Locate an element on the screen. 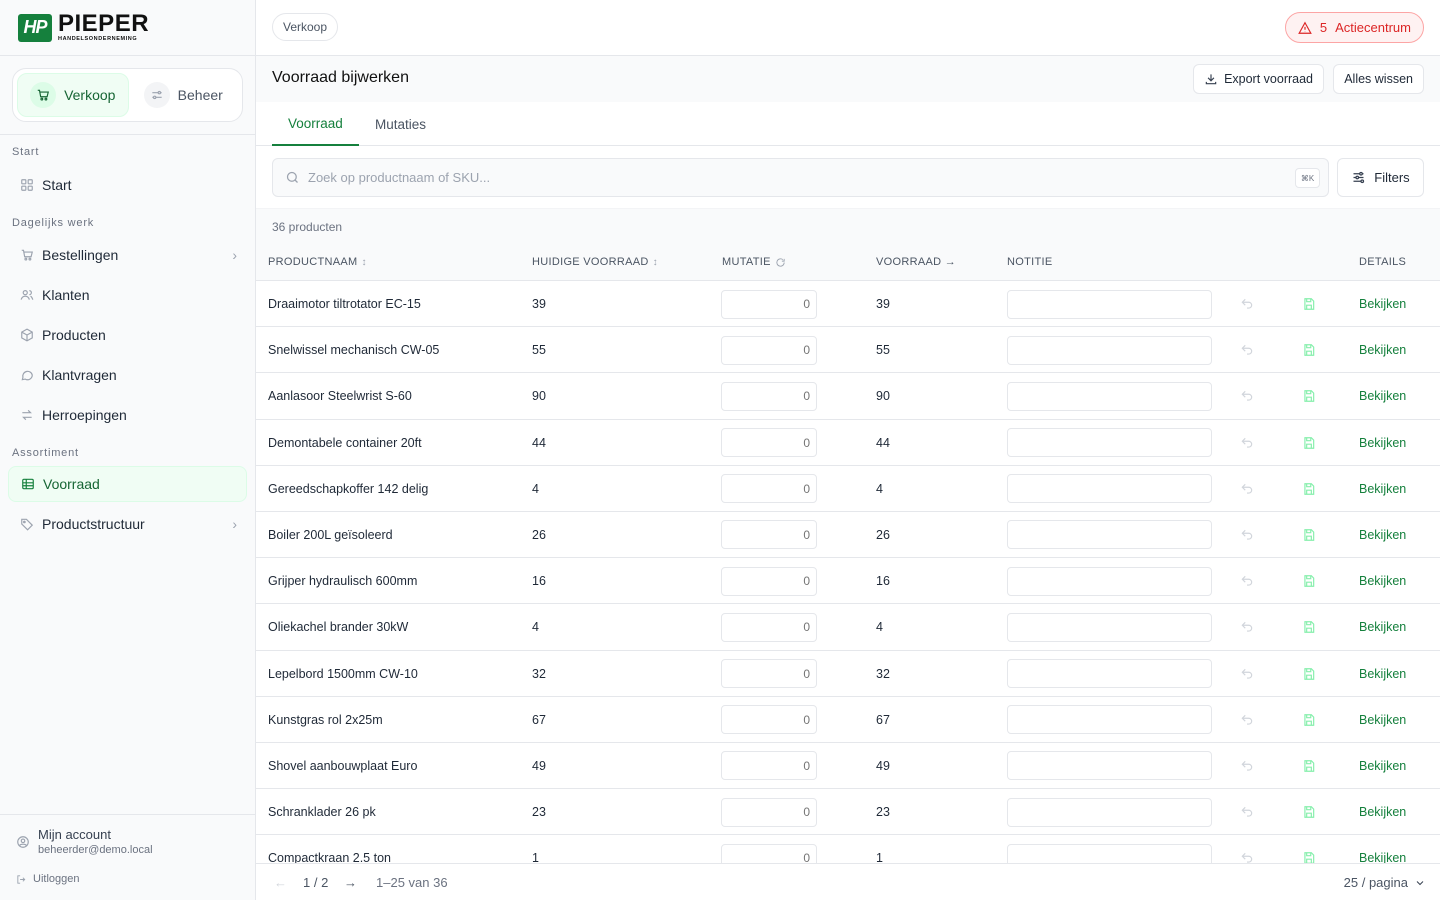 This screenshot has height=900, width=1440. warehouse-icon is located at coordinates (28, 484).